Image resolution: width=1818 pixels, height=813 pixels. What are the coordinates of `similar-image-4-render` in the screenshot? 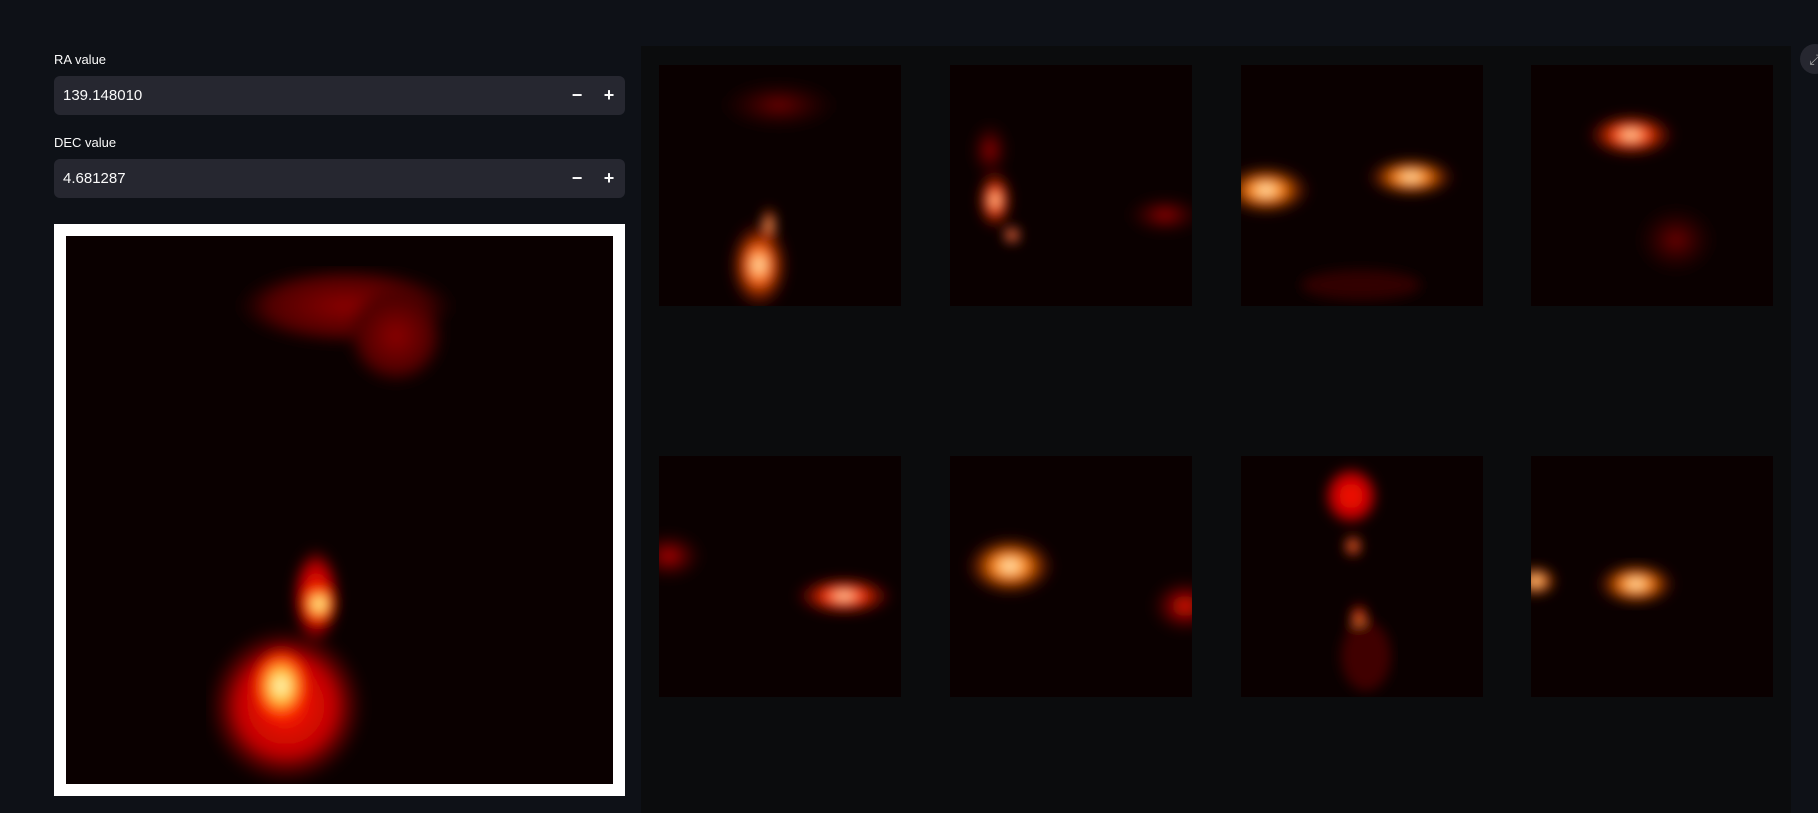 It's located at (1652, 185).